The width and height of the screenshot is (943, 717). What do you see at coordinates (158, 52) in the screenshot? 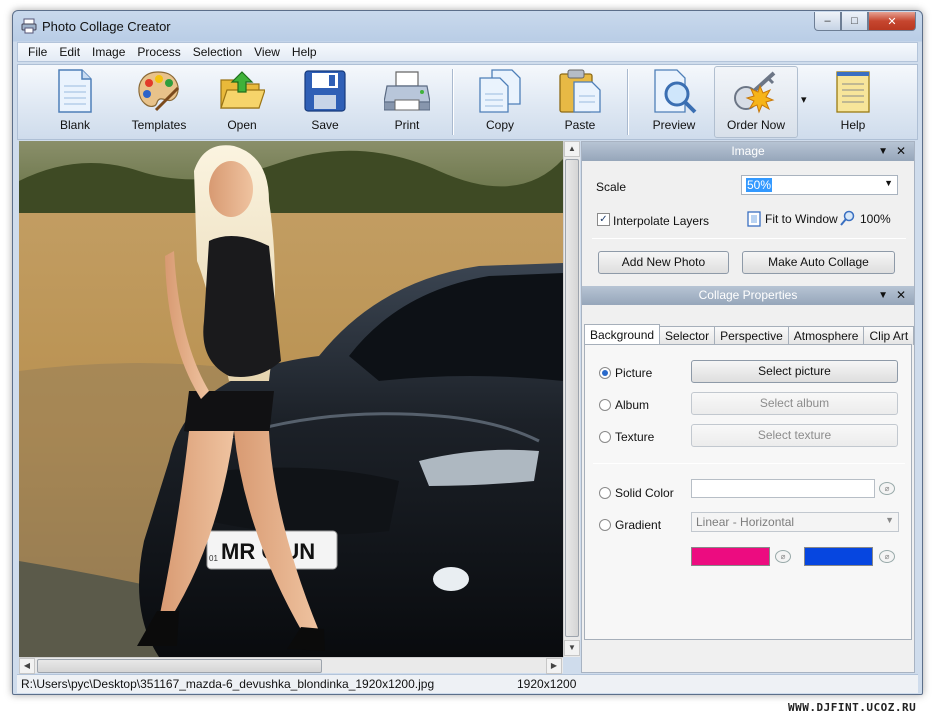
I see `menu-process: Process` at bounding box center [158, 52].